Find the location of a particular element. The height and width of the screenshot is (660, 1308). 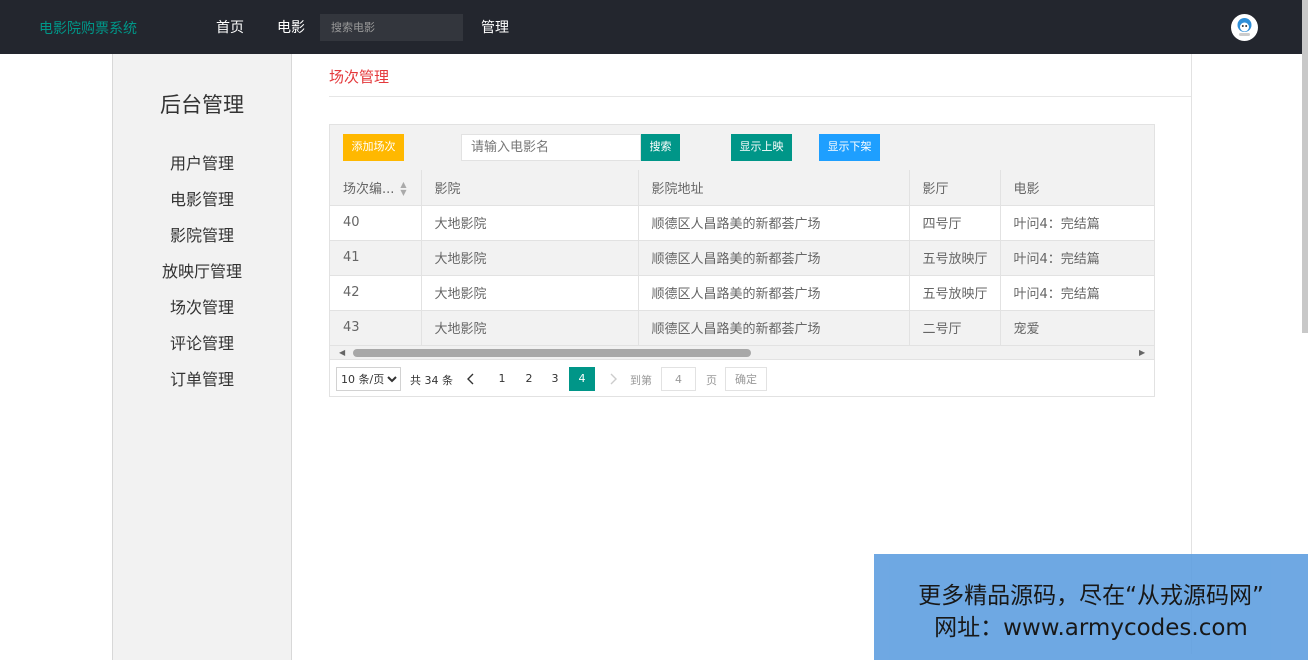

goto-prefix: 到第 is located at coordinates (641, 380).